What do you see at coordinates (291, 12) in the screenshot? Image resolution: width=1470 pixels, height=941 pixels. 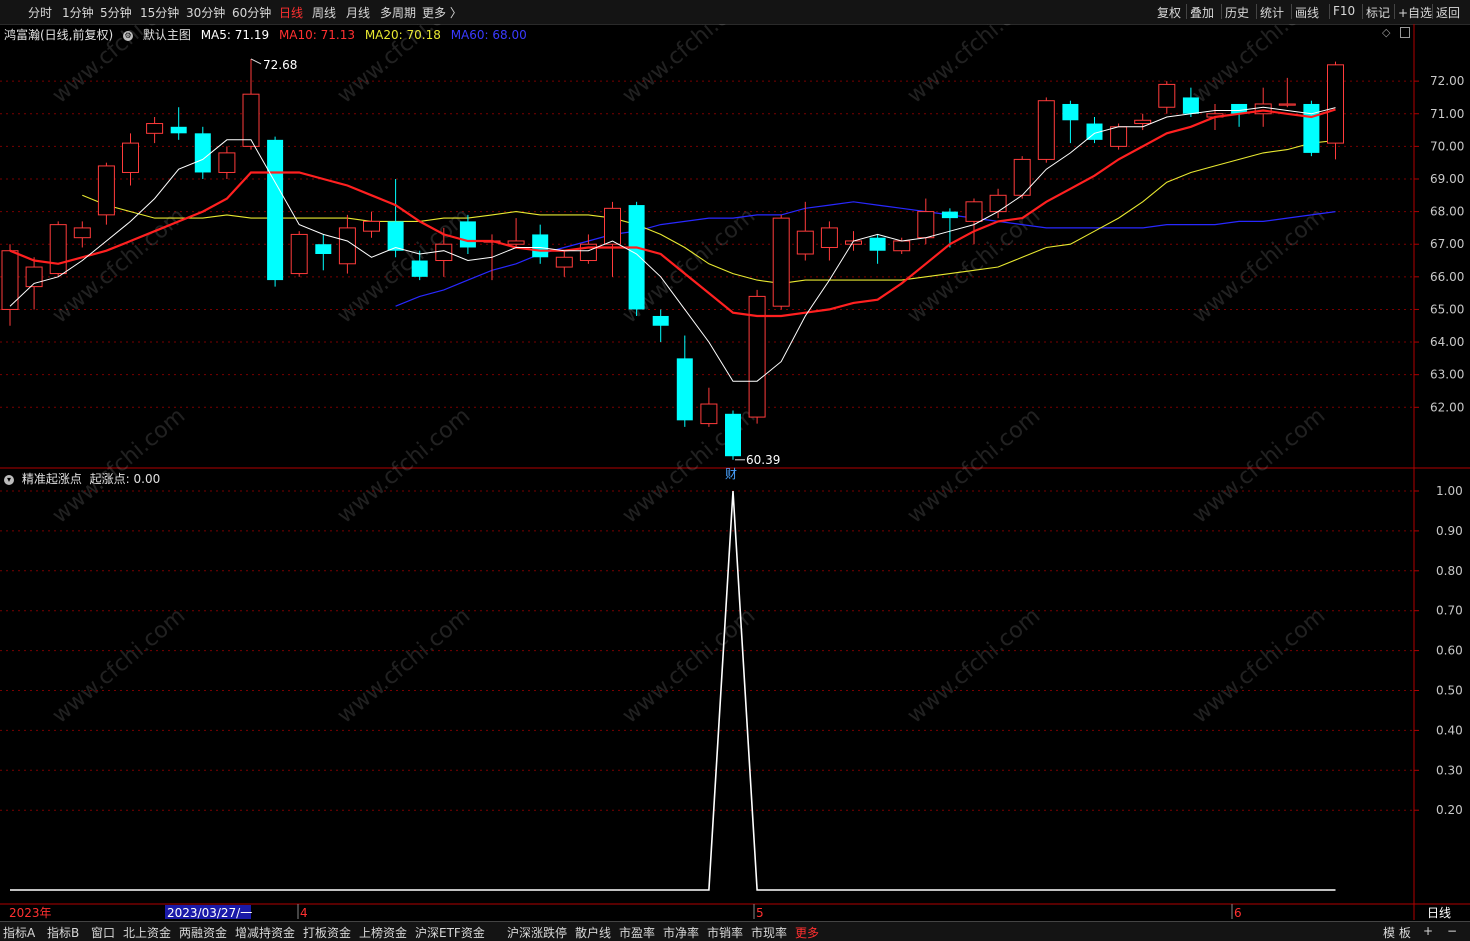 I see `period-tab-6: 日线` at bounding box center [291, 12].